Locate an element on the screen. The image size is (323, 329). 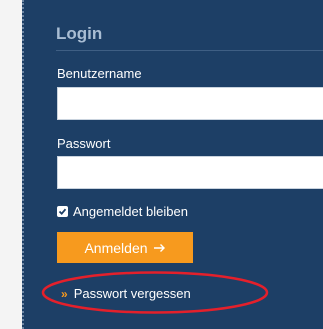
arrow-right-icon is located at coordinates (159, 247).